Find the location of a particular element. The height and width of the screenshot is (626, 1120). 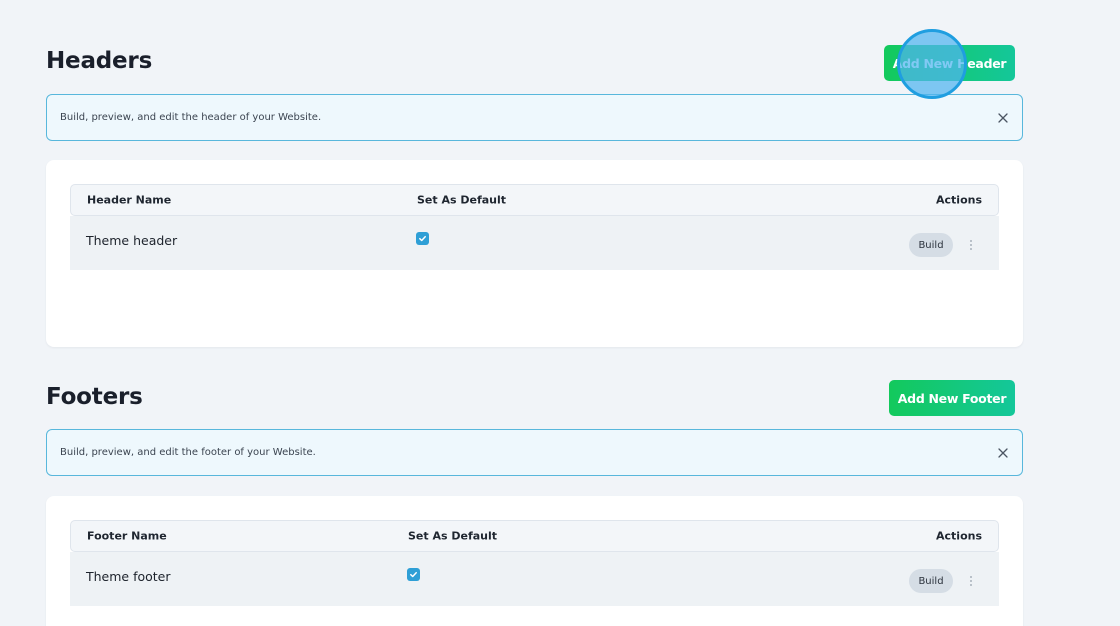

footers-title: Footers is located at coordinates (94, 397).